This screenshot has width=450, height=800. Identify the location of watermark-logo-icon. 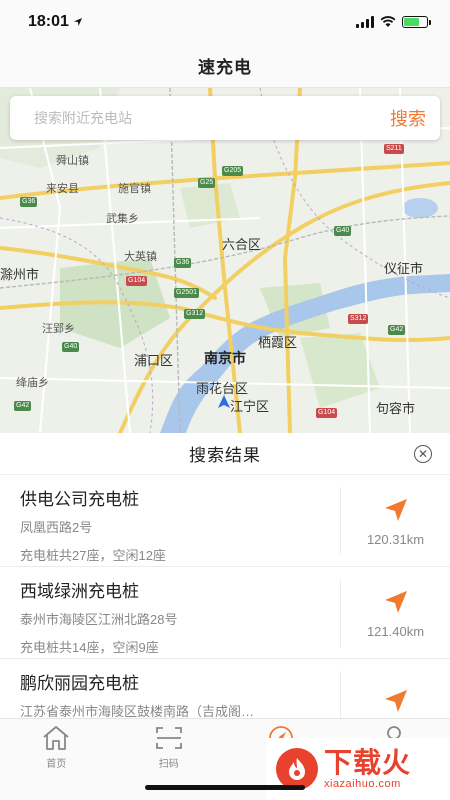
(297, 769).